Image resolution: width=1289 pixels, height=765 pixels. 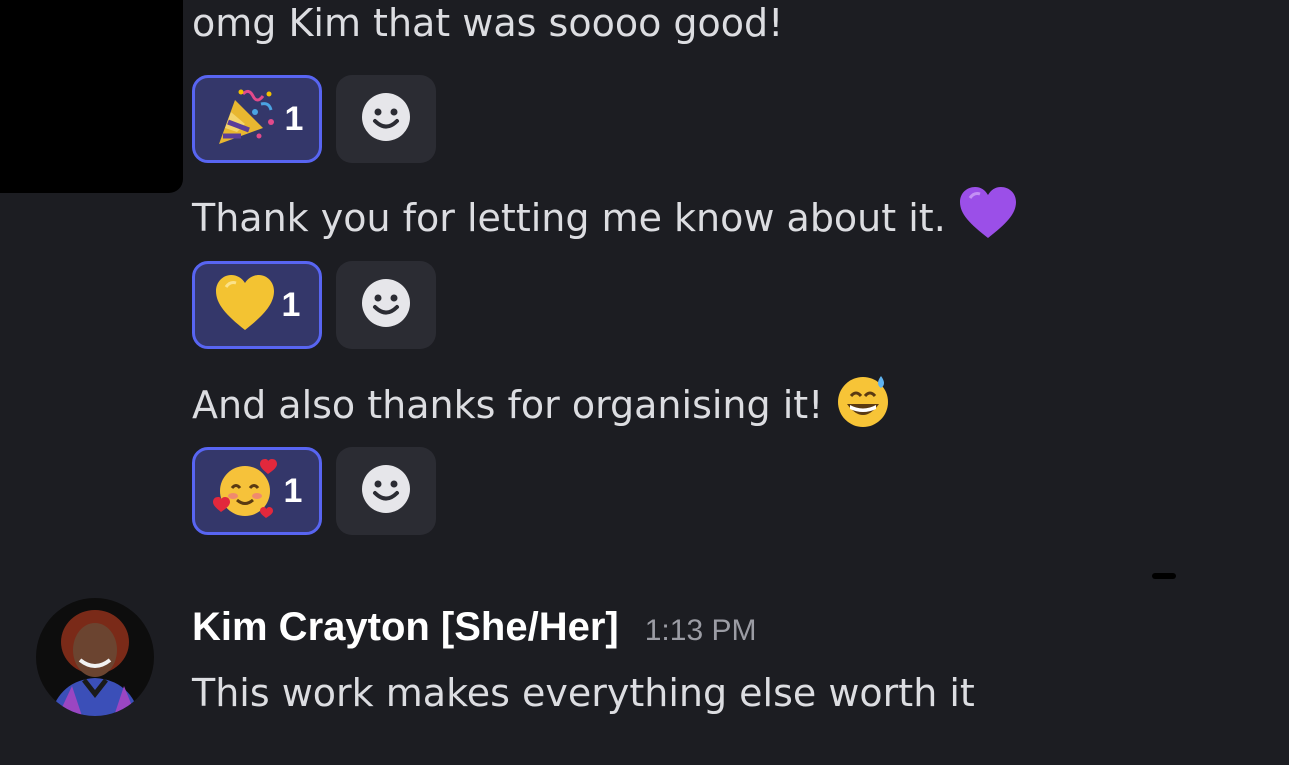 I want to click on message-3-text: And also thanks for organising it!, so click(x=508, y=405).